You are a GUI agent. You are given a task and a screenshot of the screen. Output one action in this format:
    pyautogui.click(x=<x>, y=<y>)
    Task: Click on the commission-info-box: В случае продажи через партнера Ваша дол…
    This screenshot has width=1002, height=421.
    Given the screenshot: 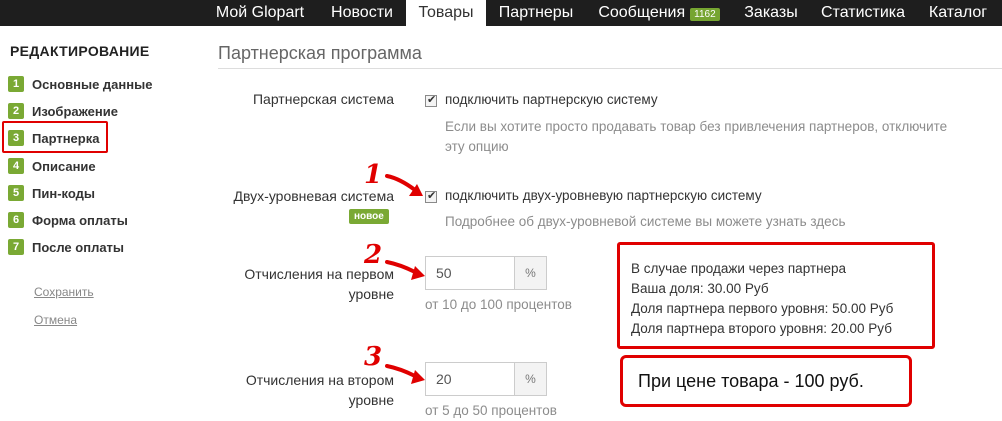 What is the action you would take?
    pyautogui.click(x=776, y=295)
    